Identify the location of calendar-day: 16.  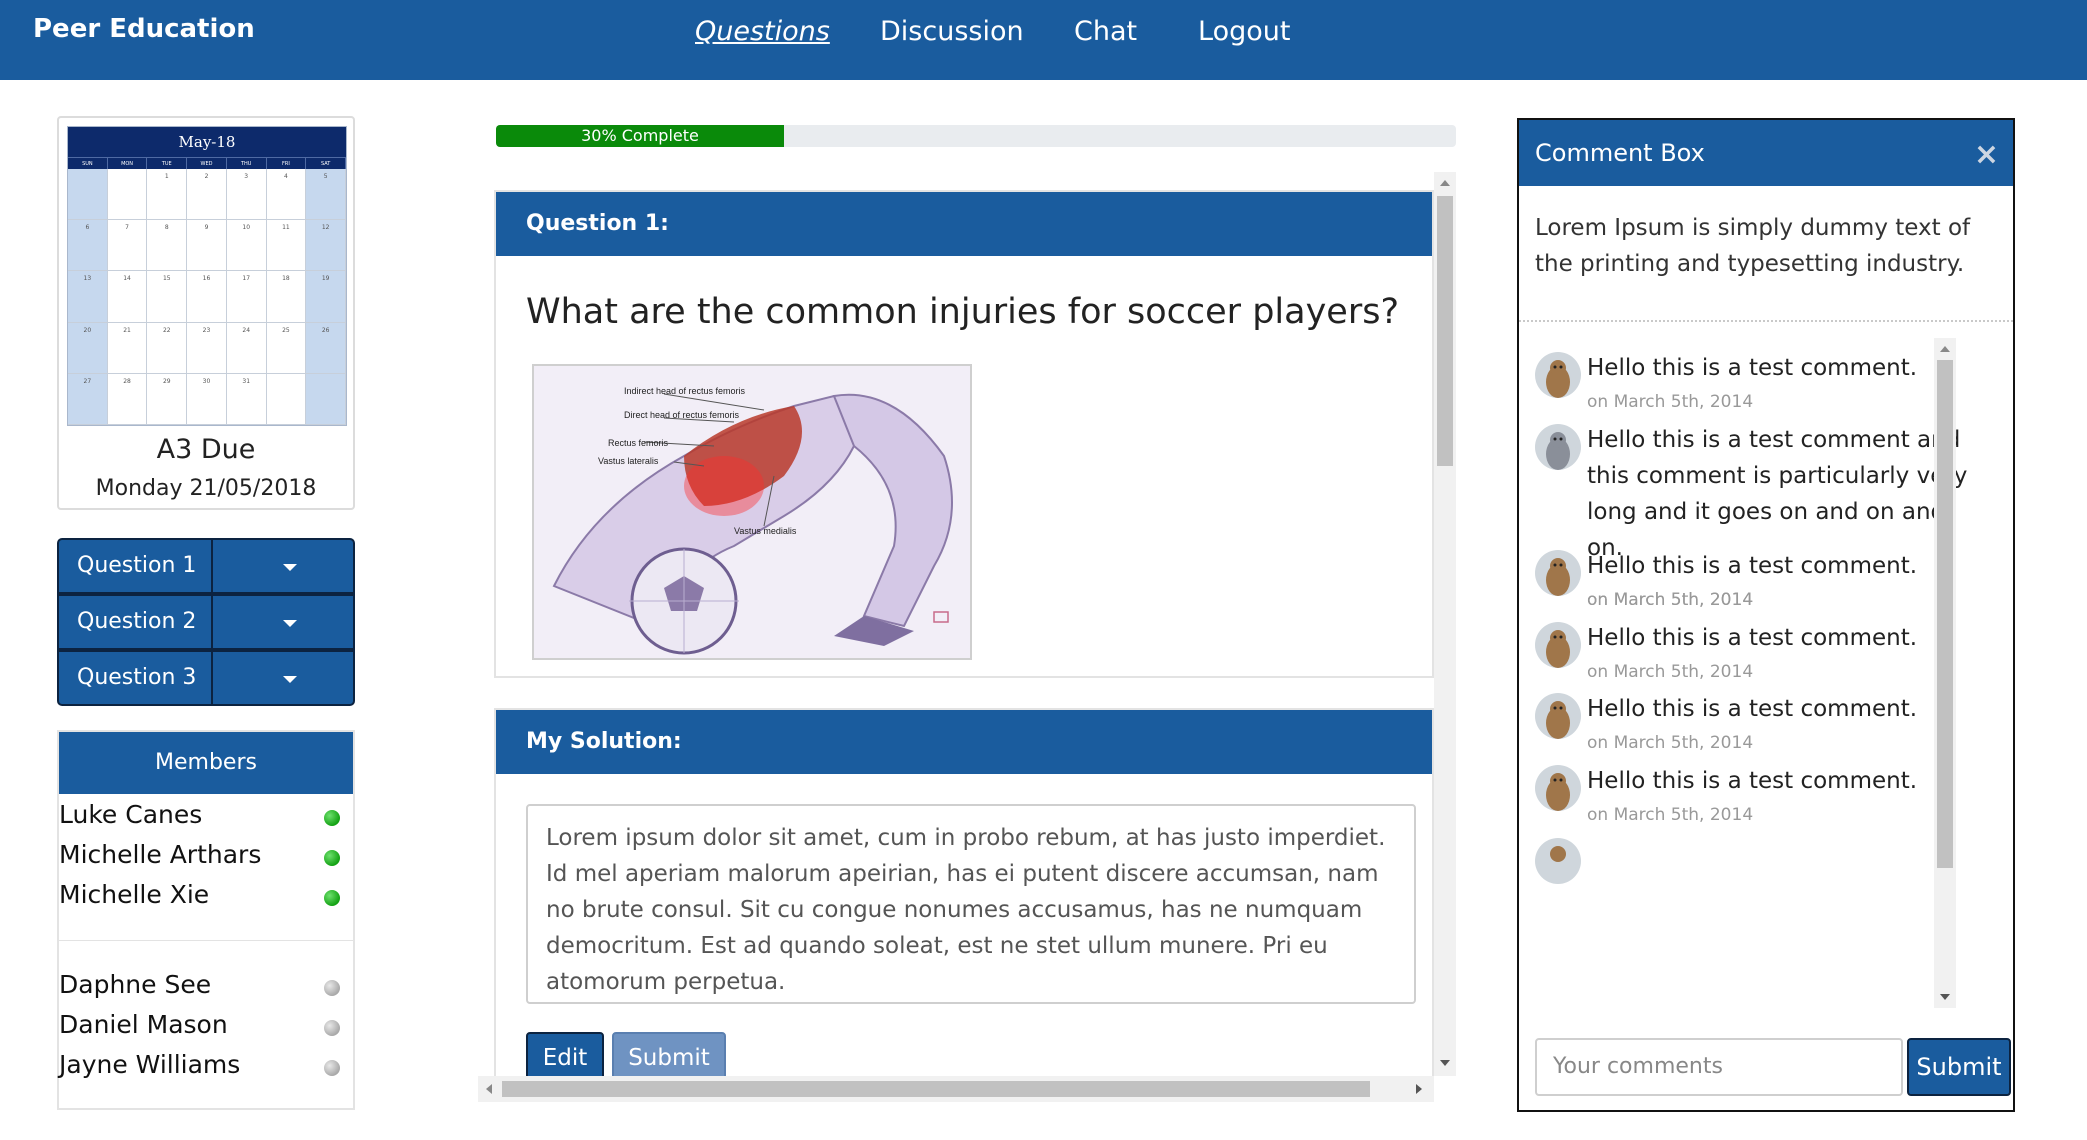
(207, 297).